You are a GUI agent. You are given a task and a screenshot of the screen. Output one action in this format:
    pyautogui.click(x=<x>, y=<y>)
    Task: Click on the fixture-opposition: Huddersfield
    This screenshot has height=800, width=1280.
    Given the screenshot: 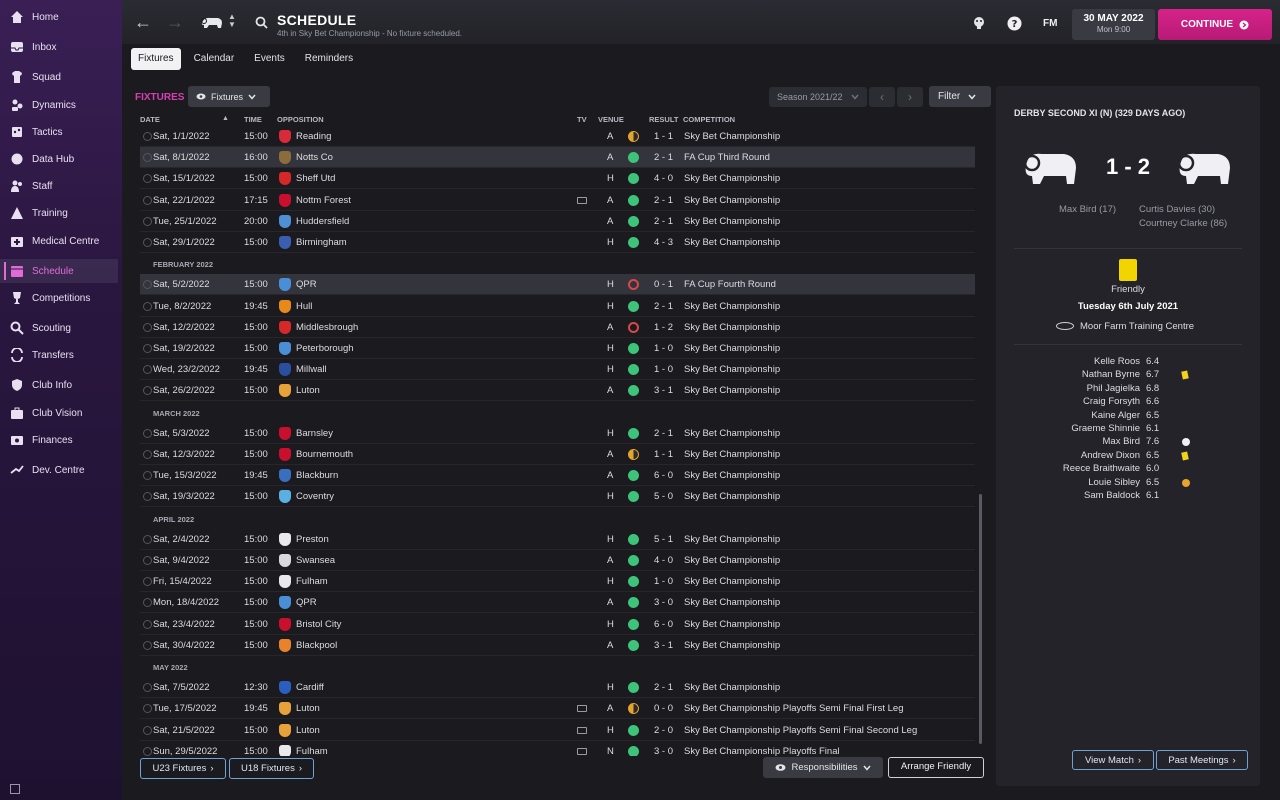 What is the action you would take?
    pyautogui.click(x=322, y=221)
    